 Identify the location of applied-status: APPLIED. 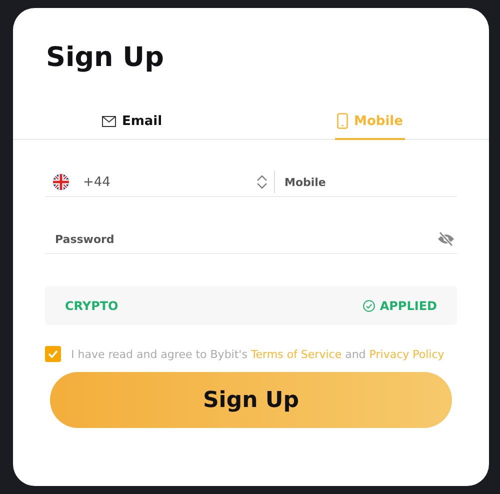
(408, 305).